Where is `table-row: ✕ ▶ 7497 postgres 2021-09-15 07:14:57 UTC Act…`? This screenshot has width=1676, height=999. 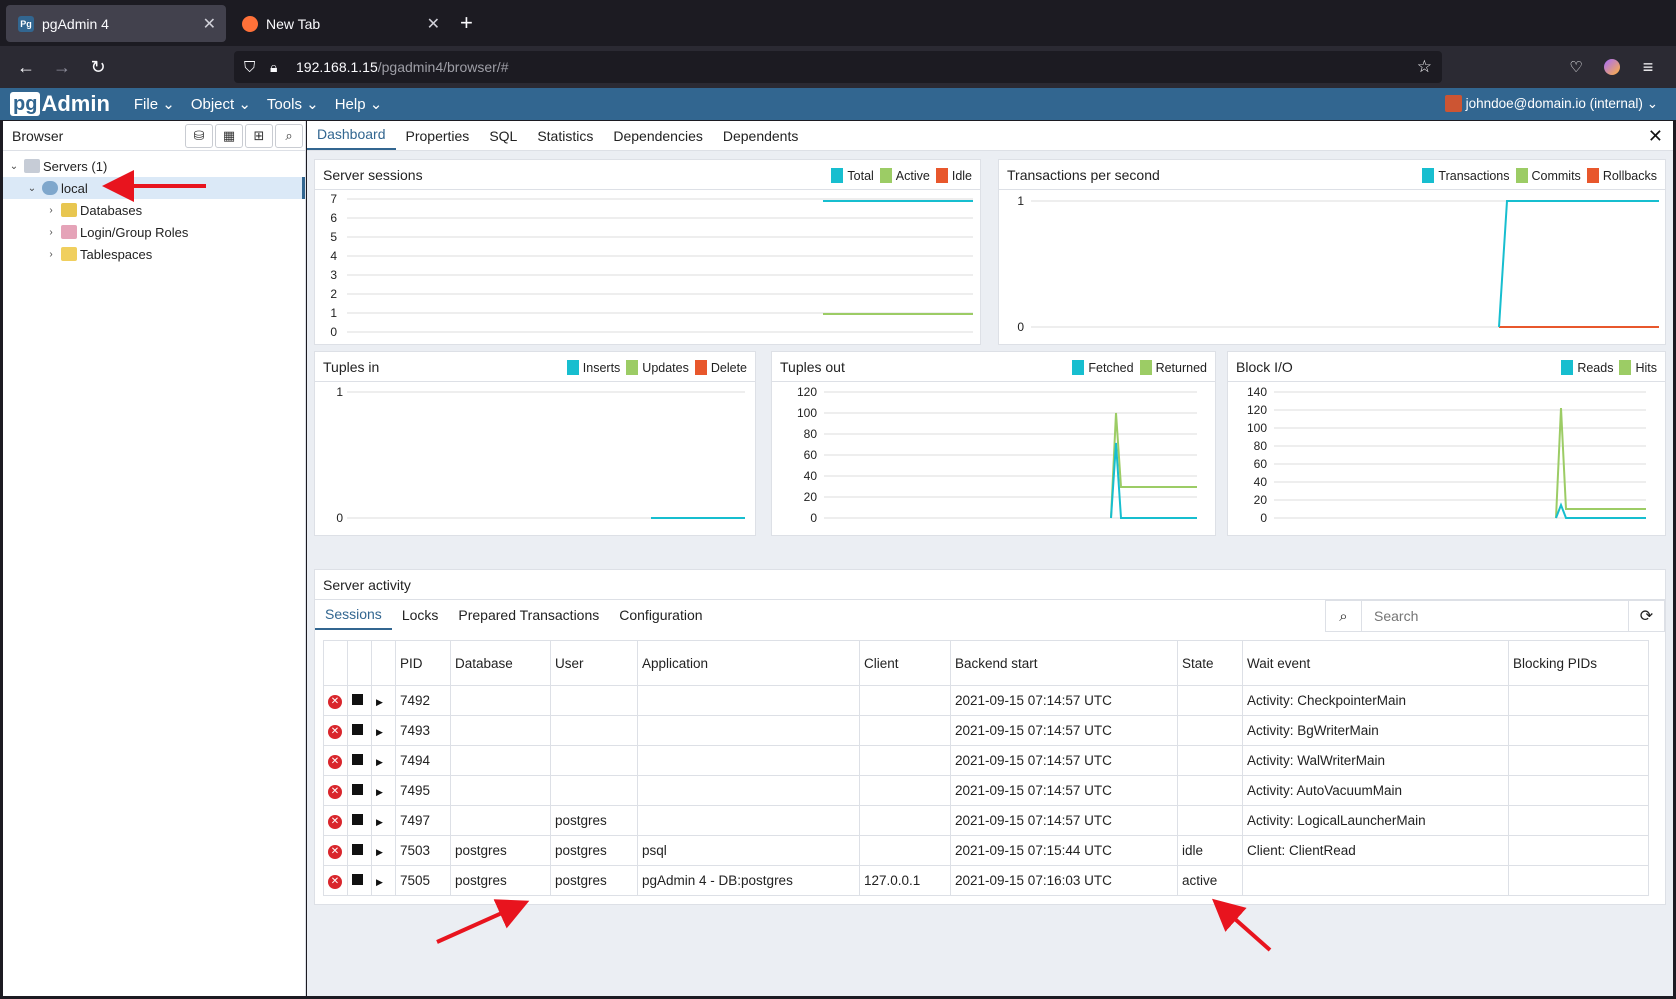
table-row: ✕ ▶ 7497 postgres 2021-09-15 07:14:57 UTC Act… is located at coordinates (986, 820).